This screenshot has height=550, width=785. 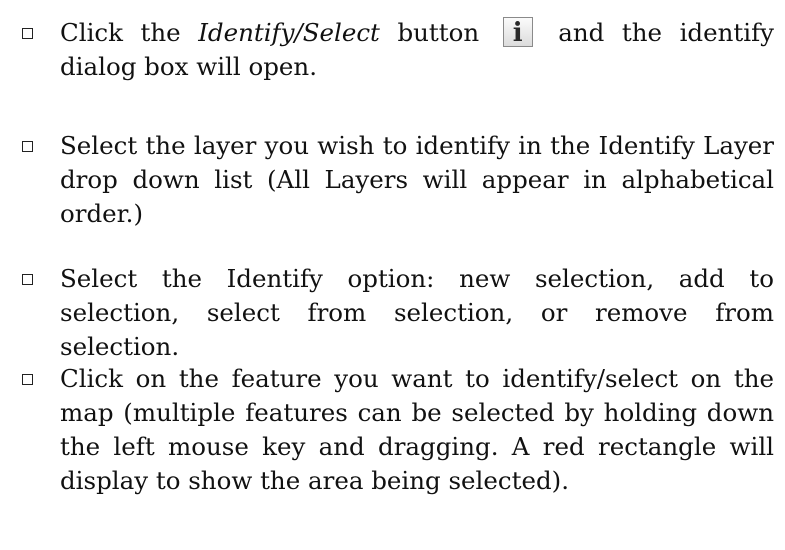 I want to click on info-i-icon: i, so click(x=517, y=33).